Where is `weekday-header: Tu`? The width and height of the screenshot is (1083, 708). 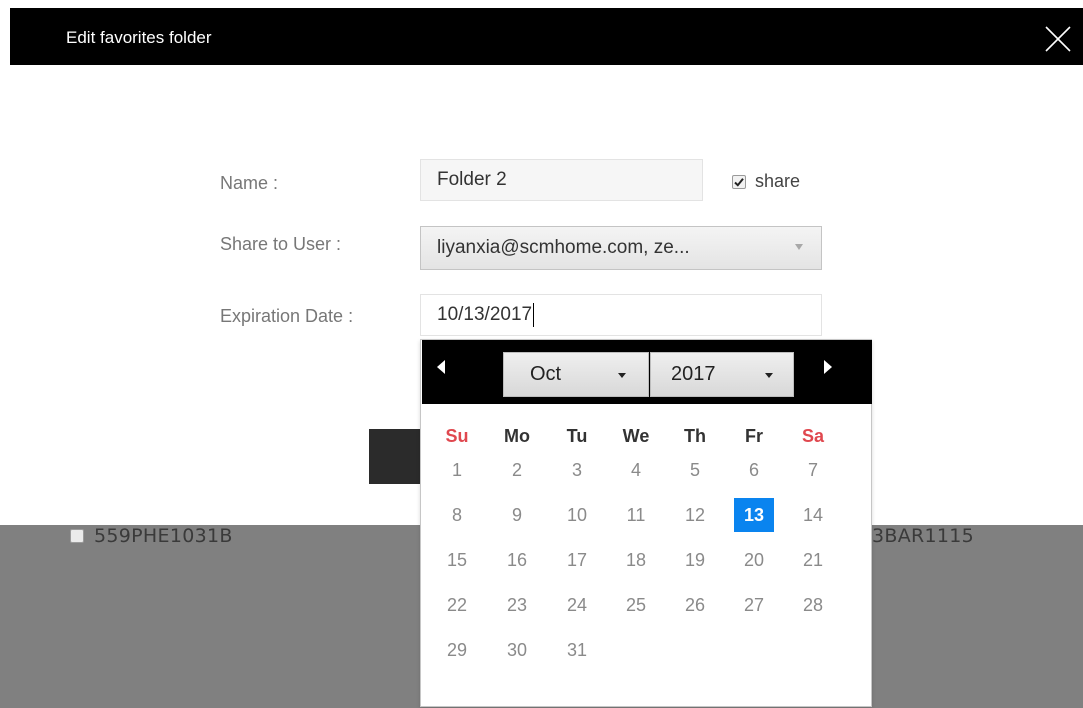
weekday-header: Tu is located at coordinates (577, 436).